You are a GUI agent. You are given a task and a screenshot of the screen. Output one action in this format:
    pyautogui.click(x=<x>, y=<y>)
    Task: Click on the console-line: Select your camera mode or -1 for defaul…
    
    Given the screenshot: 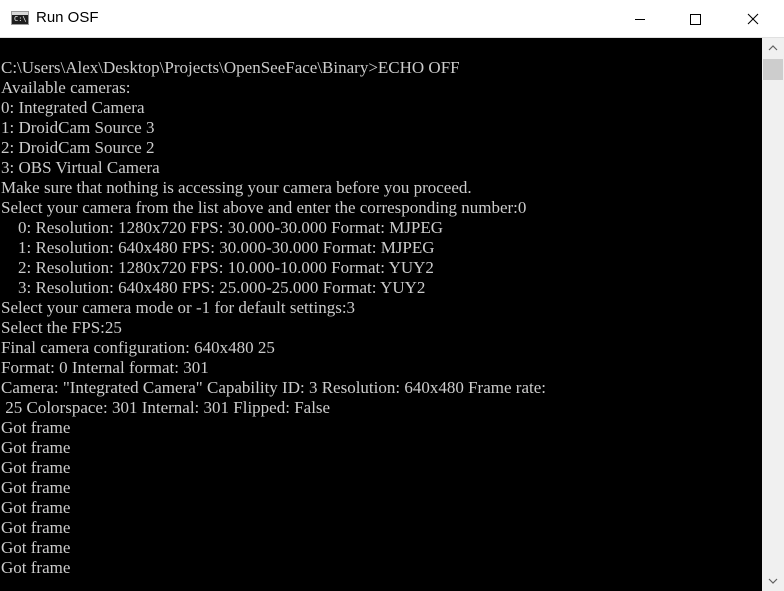 What is the action you would take?
    pyautogui.click(x=178, y=307)
    